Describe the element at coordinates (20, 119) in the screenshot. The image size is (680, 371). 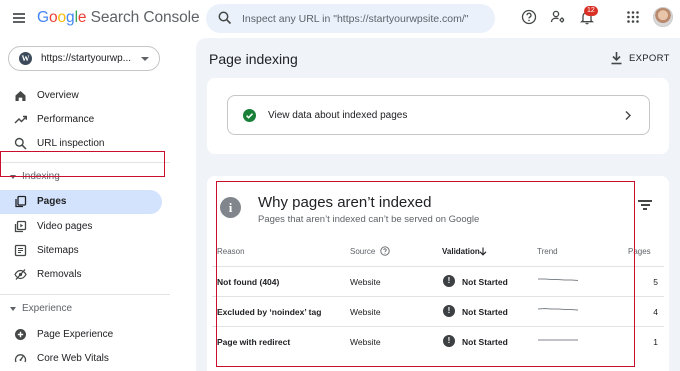
I see `trending-up-icon` at that location.